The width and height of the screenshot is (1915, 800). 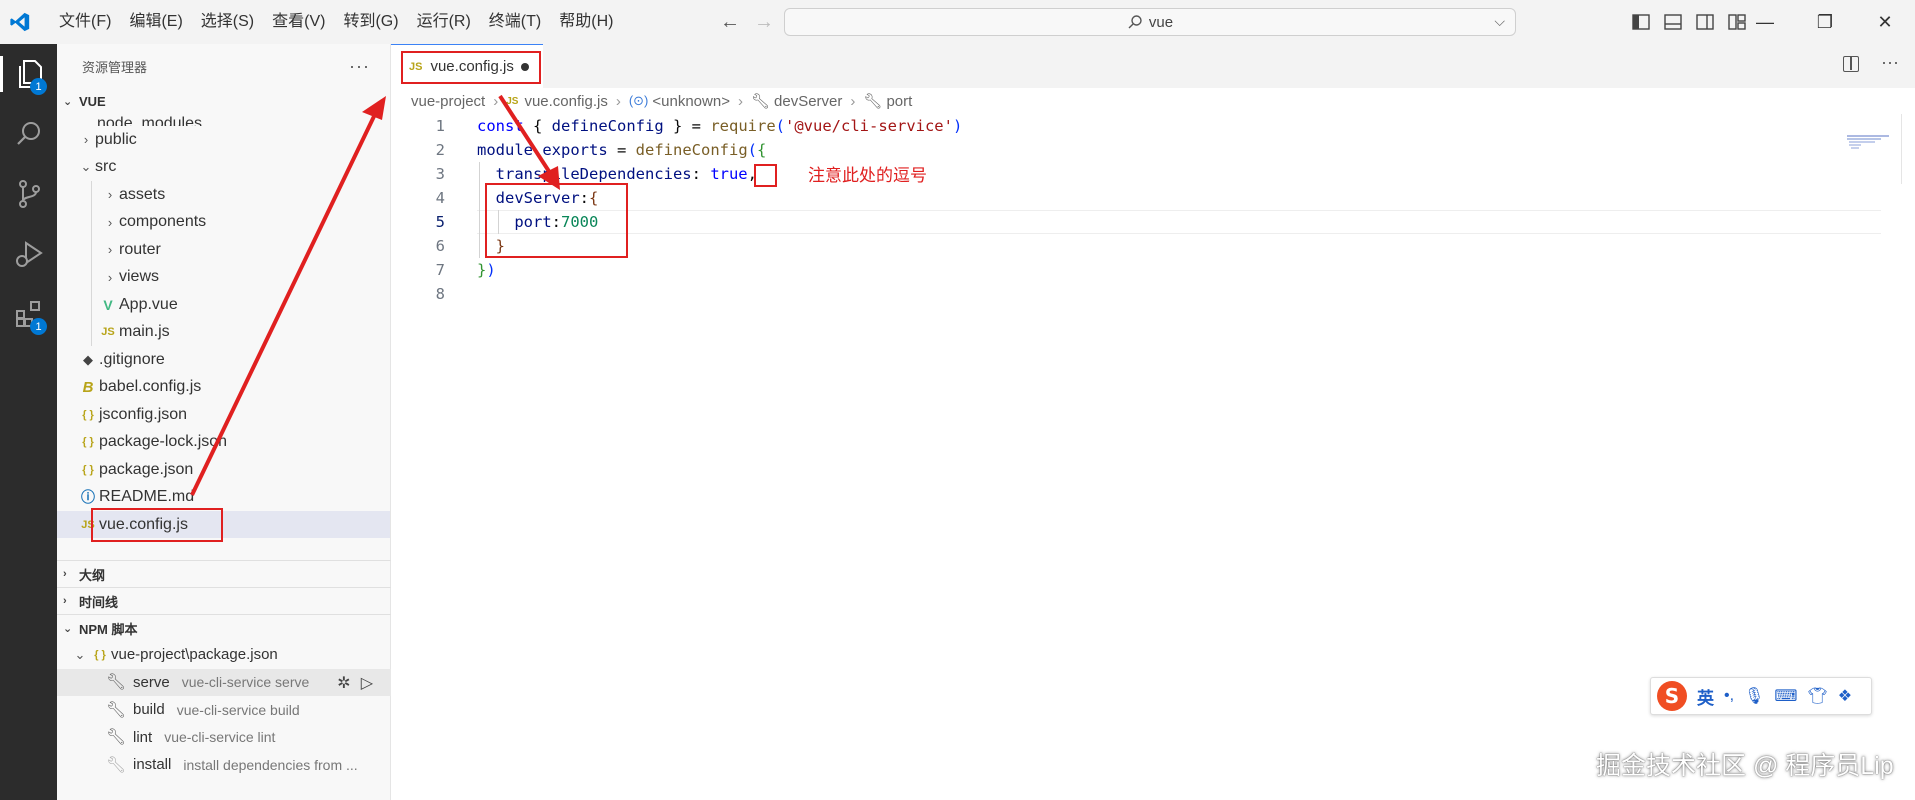 I want to click on vertical-scrollbar, so click(x=1908, y=149).